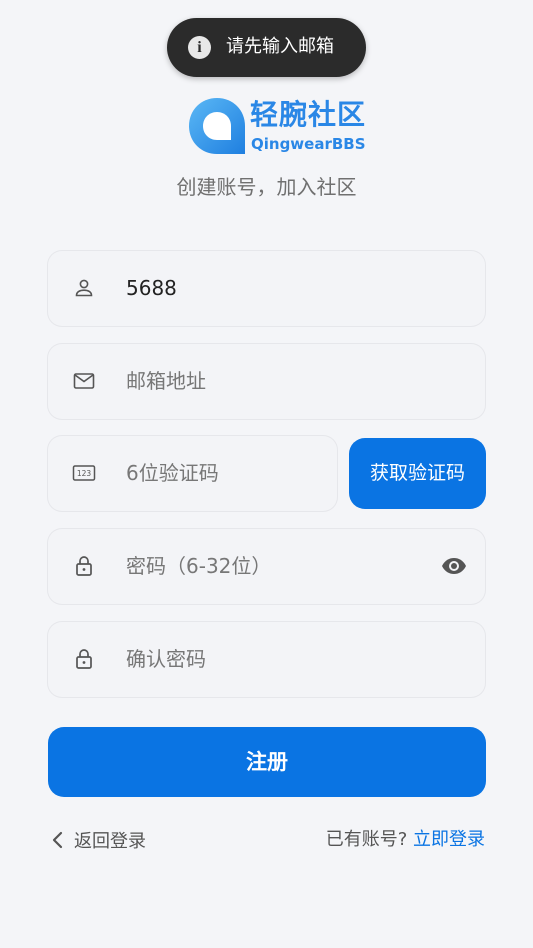 The width and height of the screenshot is (533, 948). Describe the element at coordinates (166, 381) in the screenshot. I see `email-placeholder: 邮箱地址` at that location.